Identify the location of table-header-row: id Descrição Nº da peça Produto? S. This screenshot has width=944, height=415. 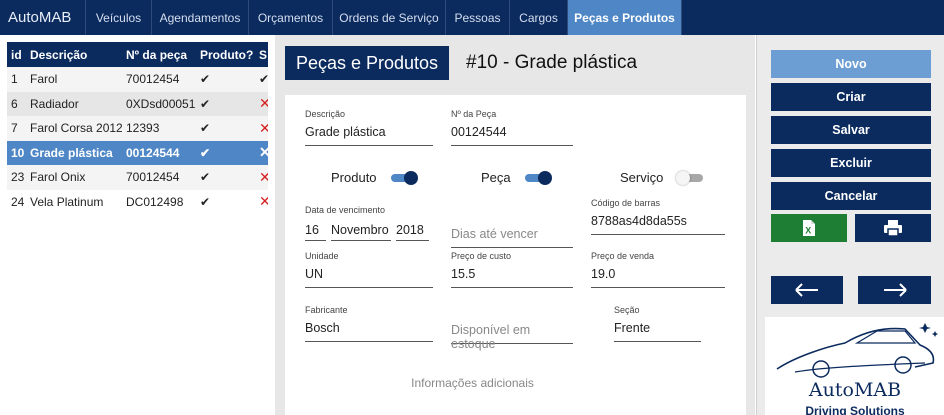
(137, 54).